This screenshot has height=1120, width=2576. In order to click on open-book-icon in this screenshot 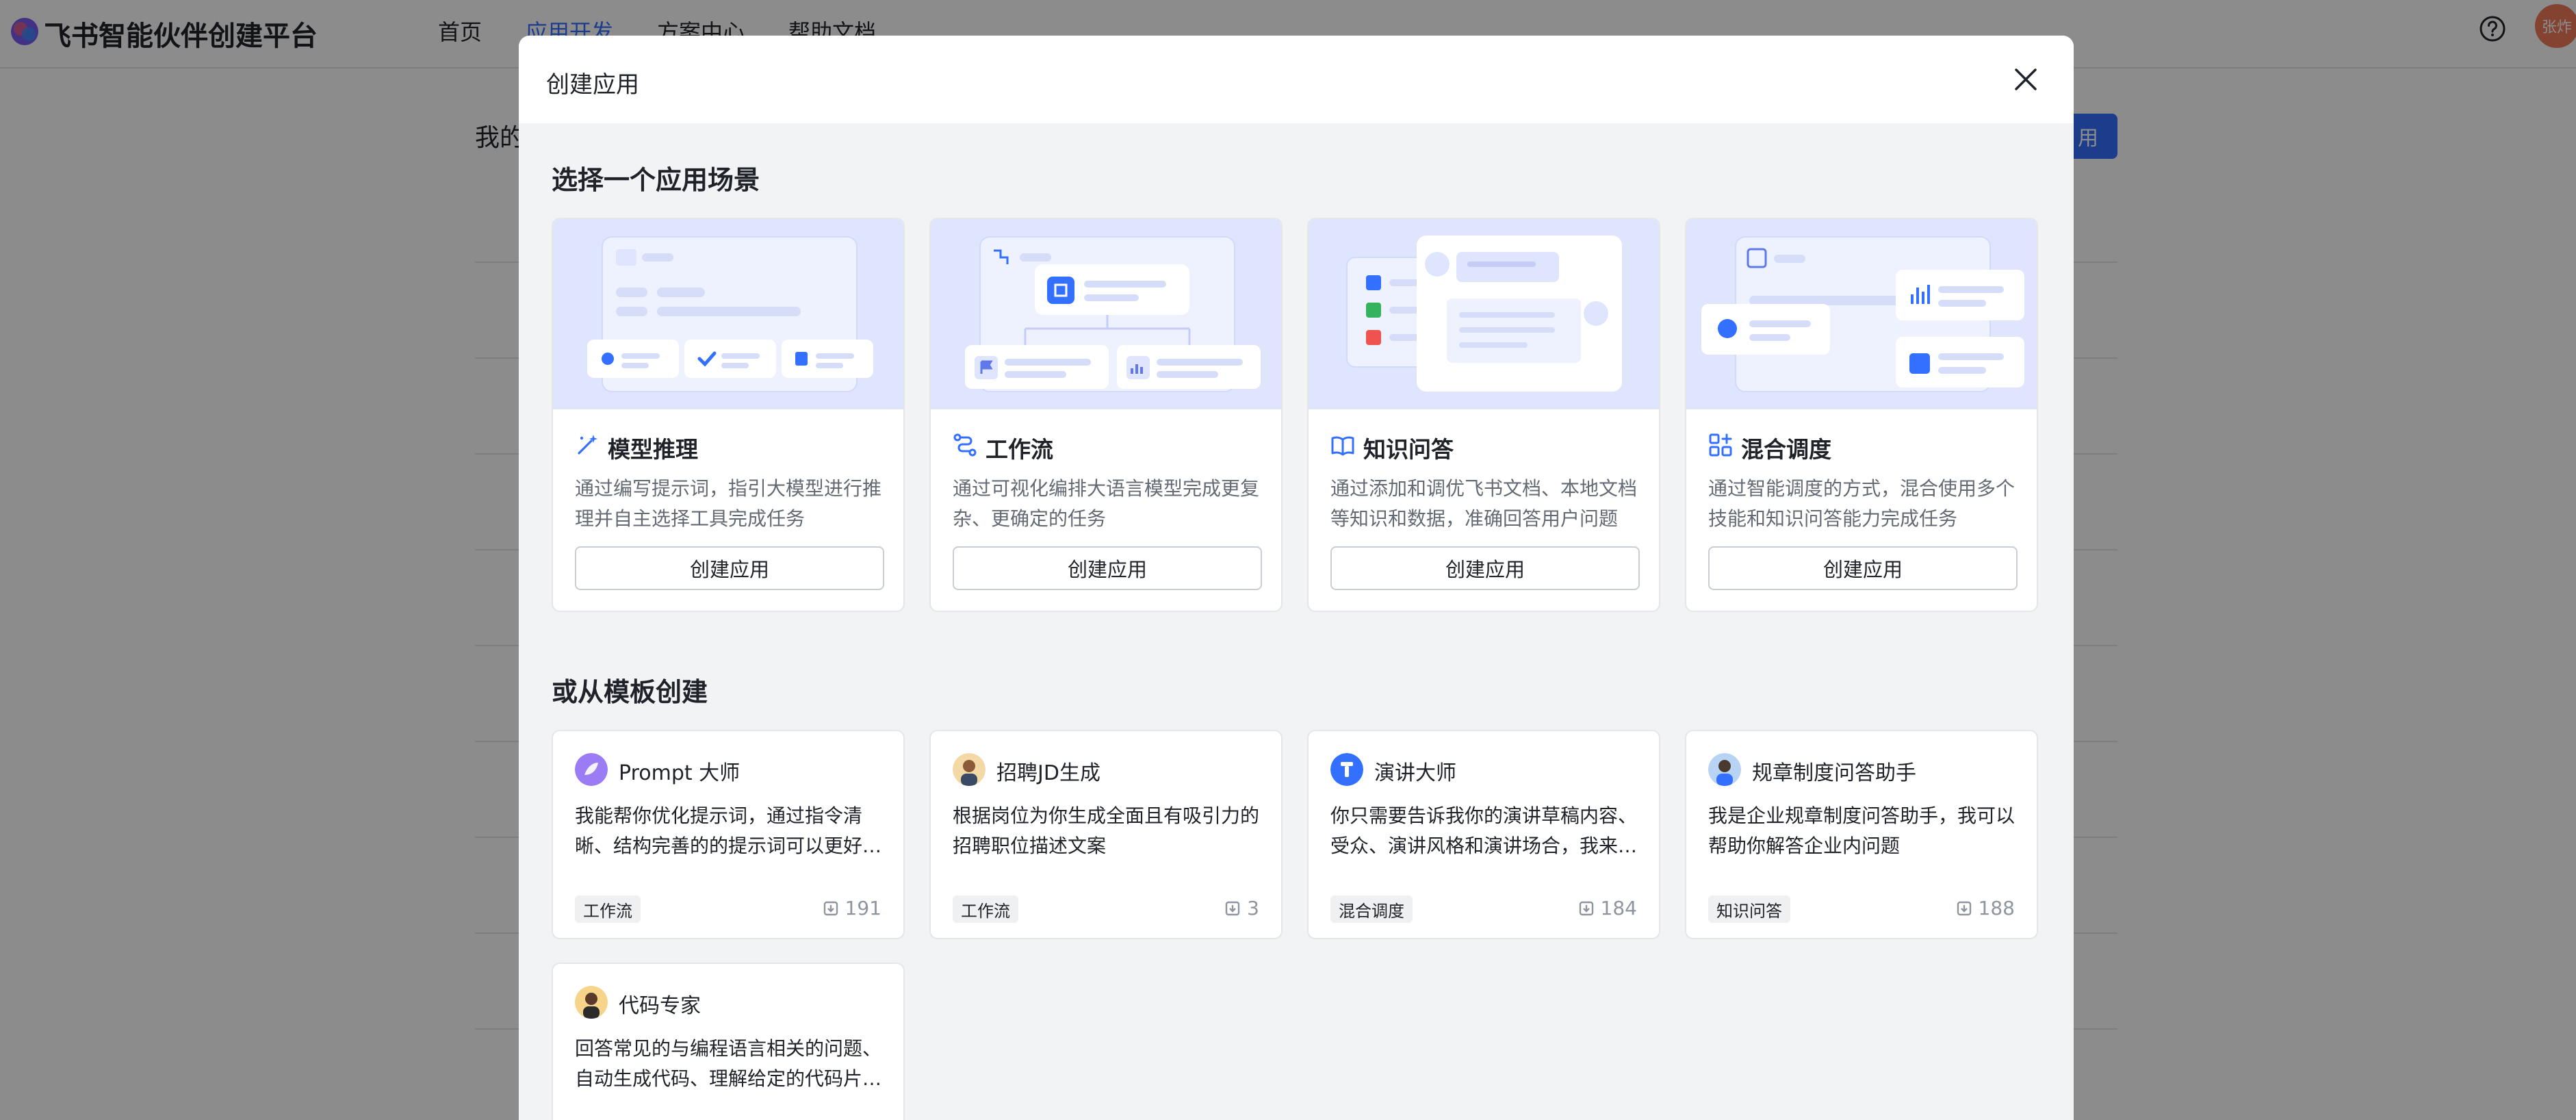, I will do `click(1342, 446)`.